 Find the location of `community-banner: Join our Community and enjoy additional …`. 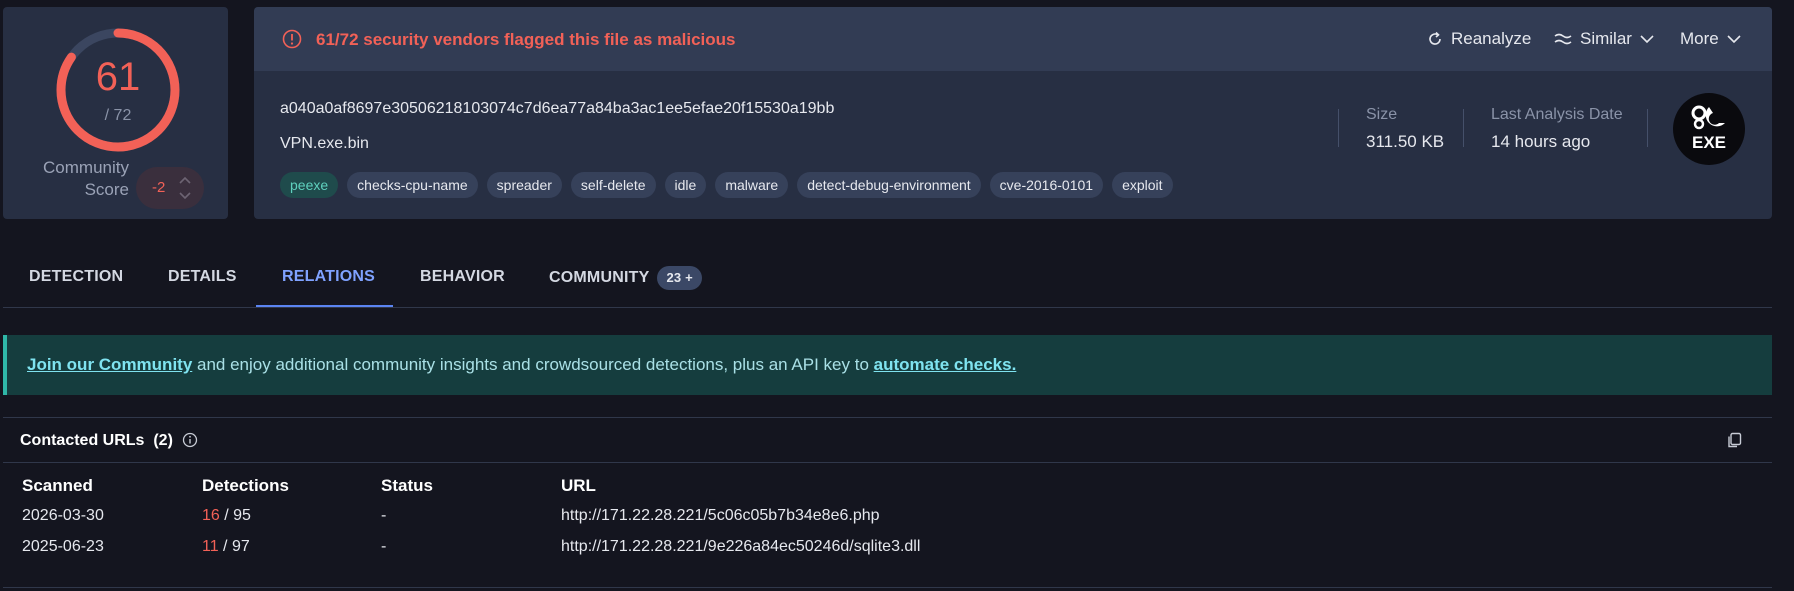

community-banner: Join our Community and enjoy additional … is located at coordinates (887, 365).